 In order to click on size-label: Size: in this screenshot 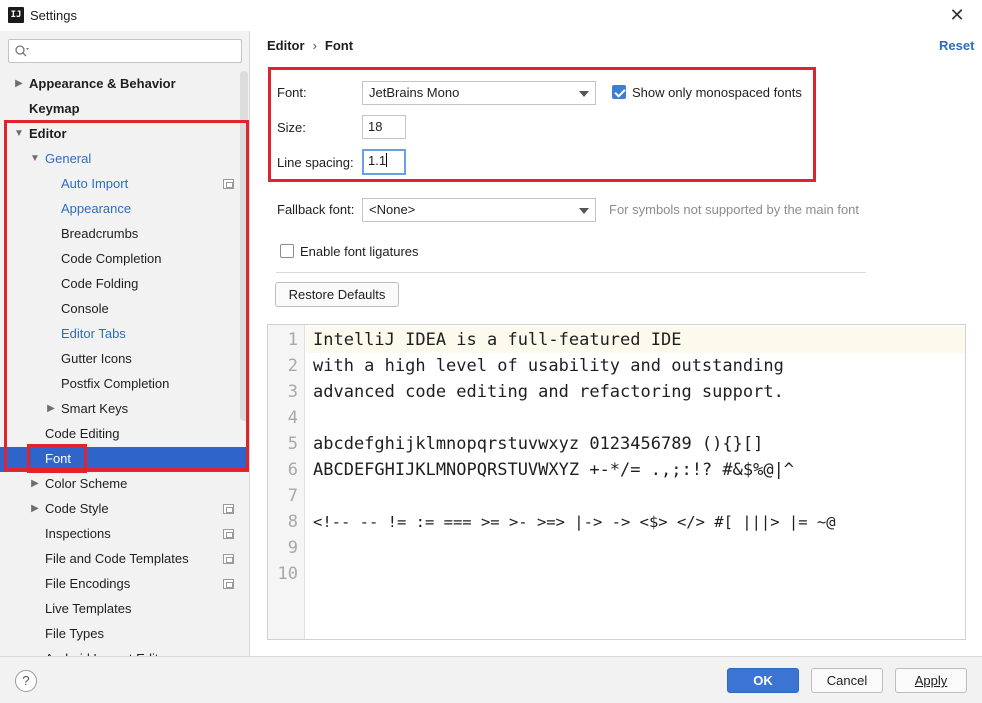, I will do `click(291, 127)`.